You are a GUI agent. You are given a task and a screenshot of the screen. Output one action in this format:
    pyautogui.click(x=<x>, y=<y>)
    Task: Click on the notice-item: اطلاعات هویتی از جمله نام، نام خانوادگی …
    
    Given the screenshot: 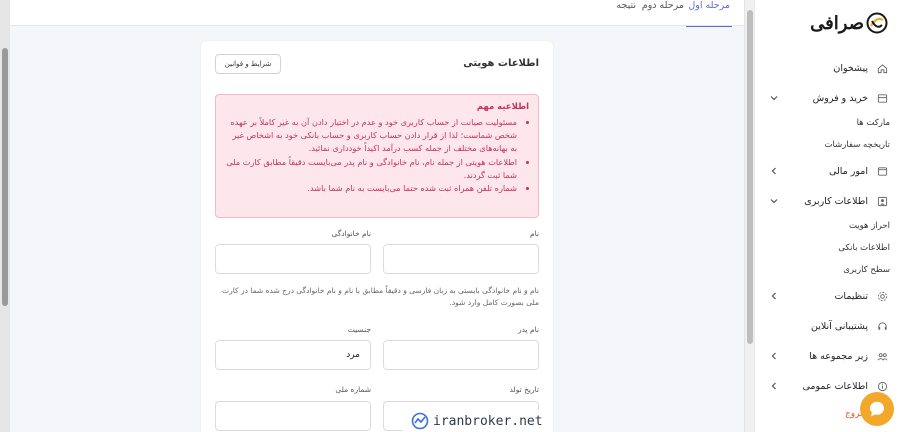 What is the action you would take?
    pyautogui.click(x=371, y=169)
    